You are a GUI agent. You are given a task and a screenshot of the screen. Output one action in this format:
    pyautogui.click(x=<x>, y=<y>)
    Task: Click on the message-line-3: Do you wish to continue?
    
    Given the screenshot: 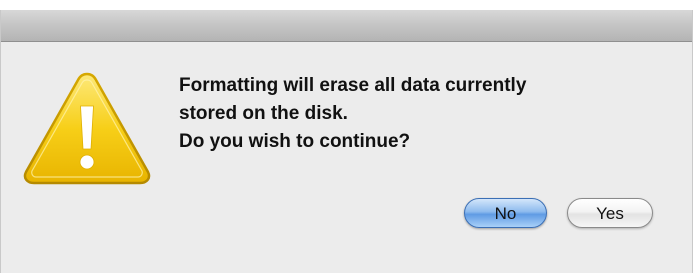 What is the action you would take?
    pyautogui.click(x=295, y=141)
    